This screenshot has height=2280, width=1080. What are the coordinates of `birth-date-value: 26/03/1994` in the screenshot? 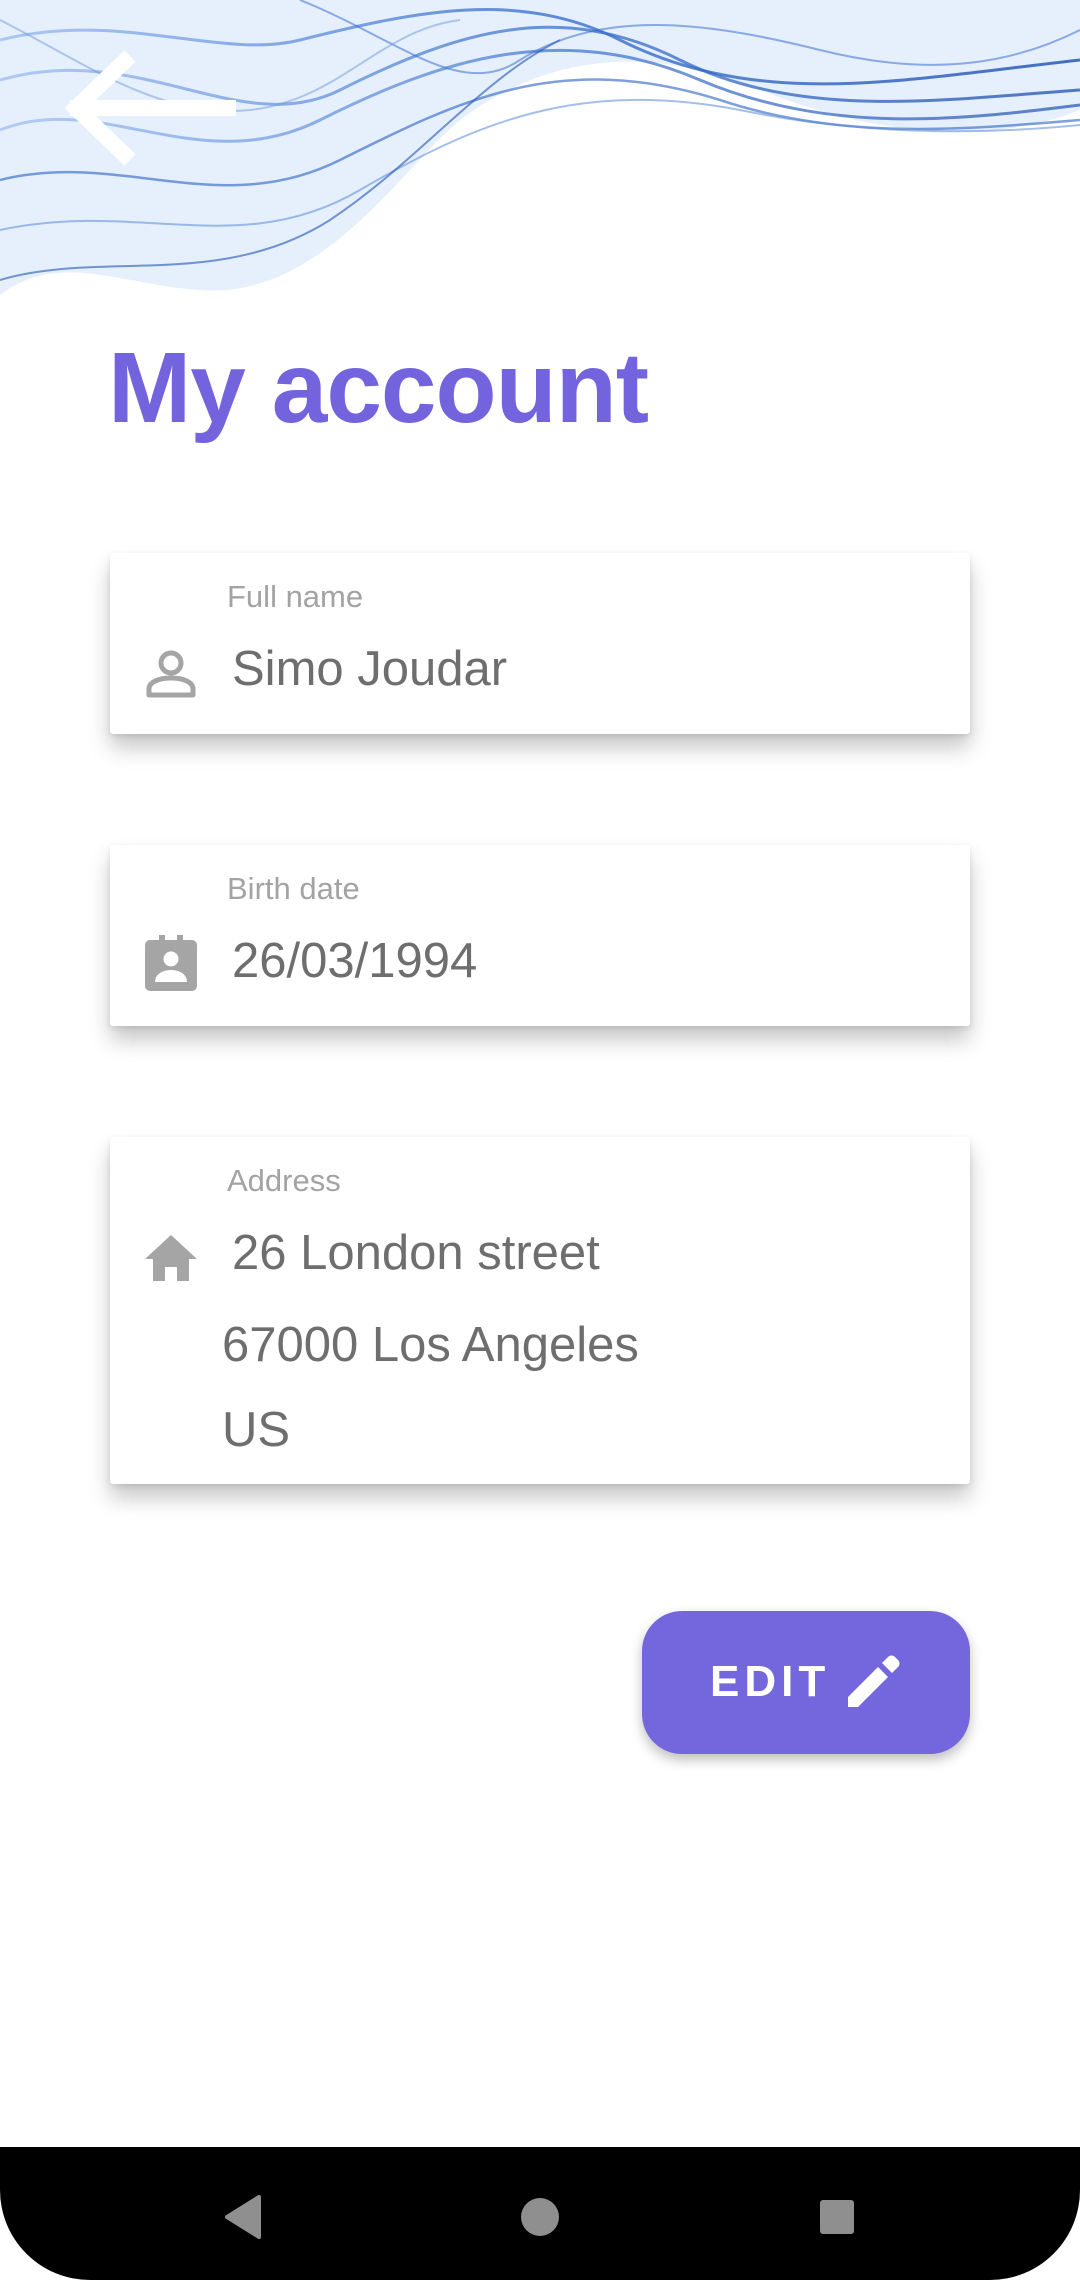 It's located at (355, 961).